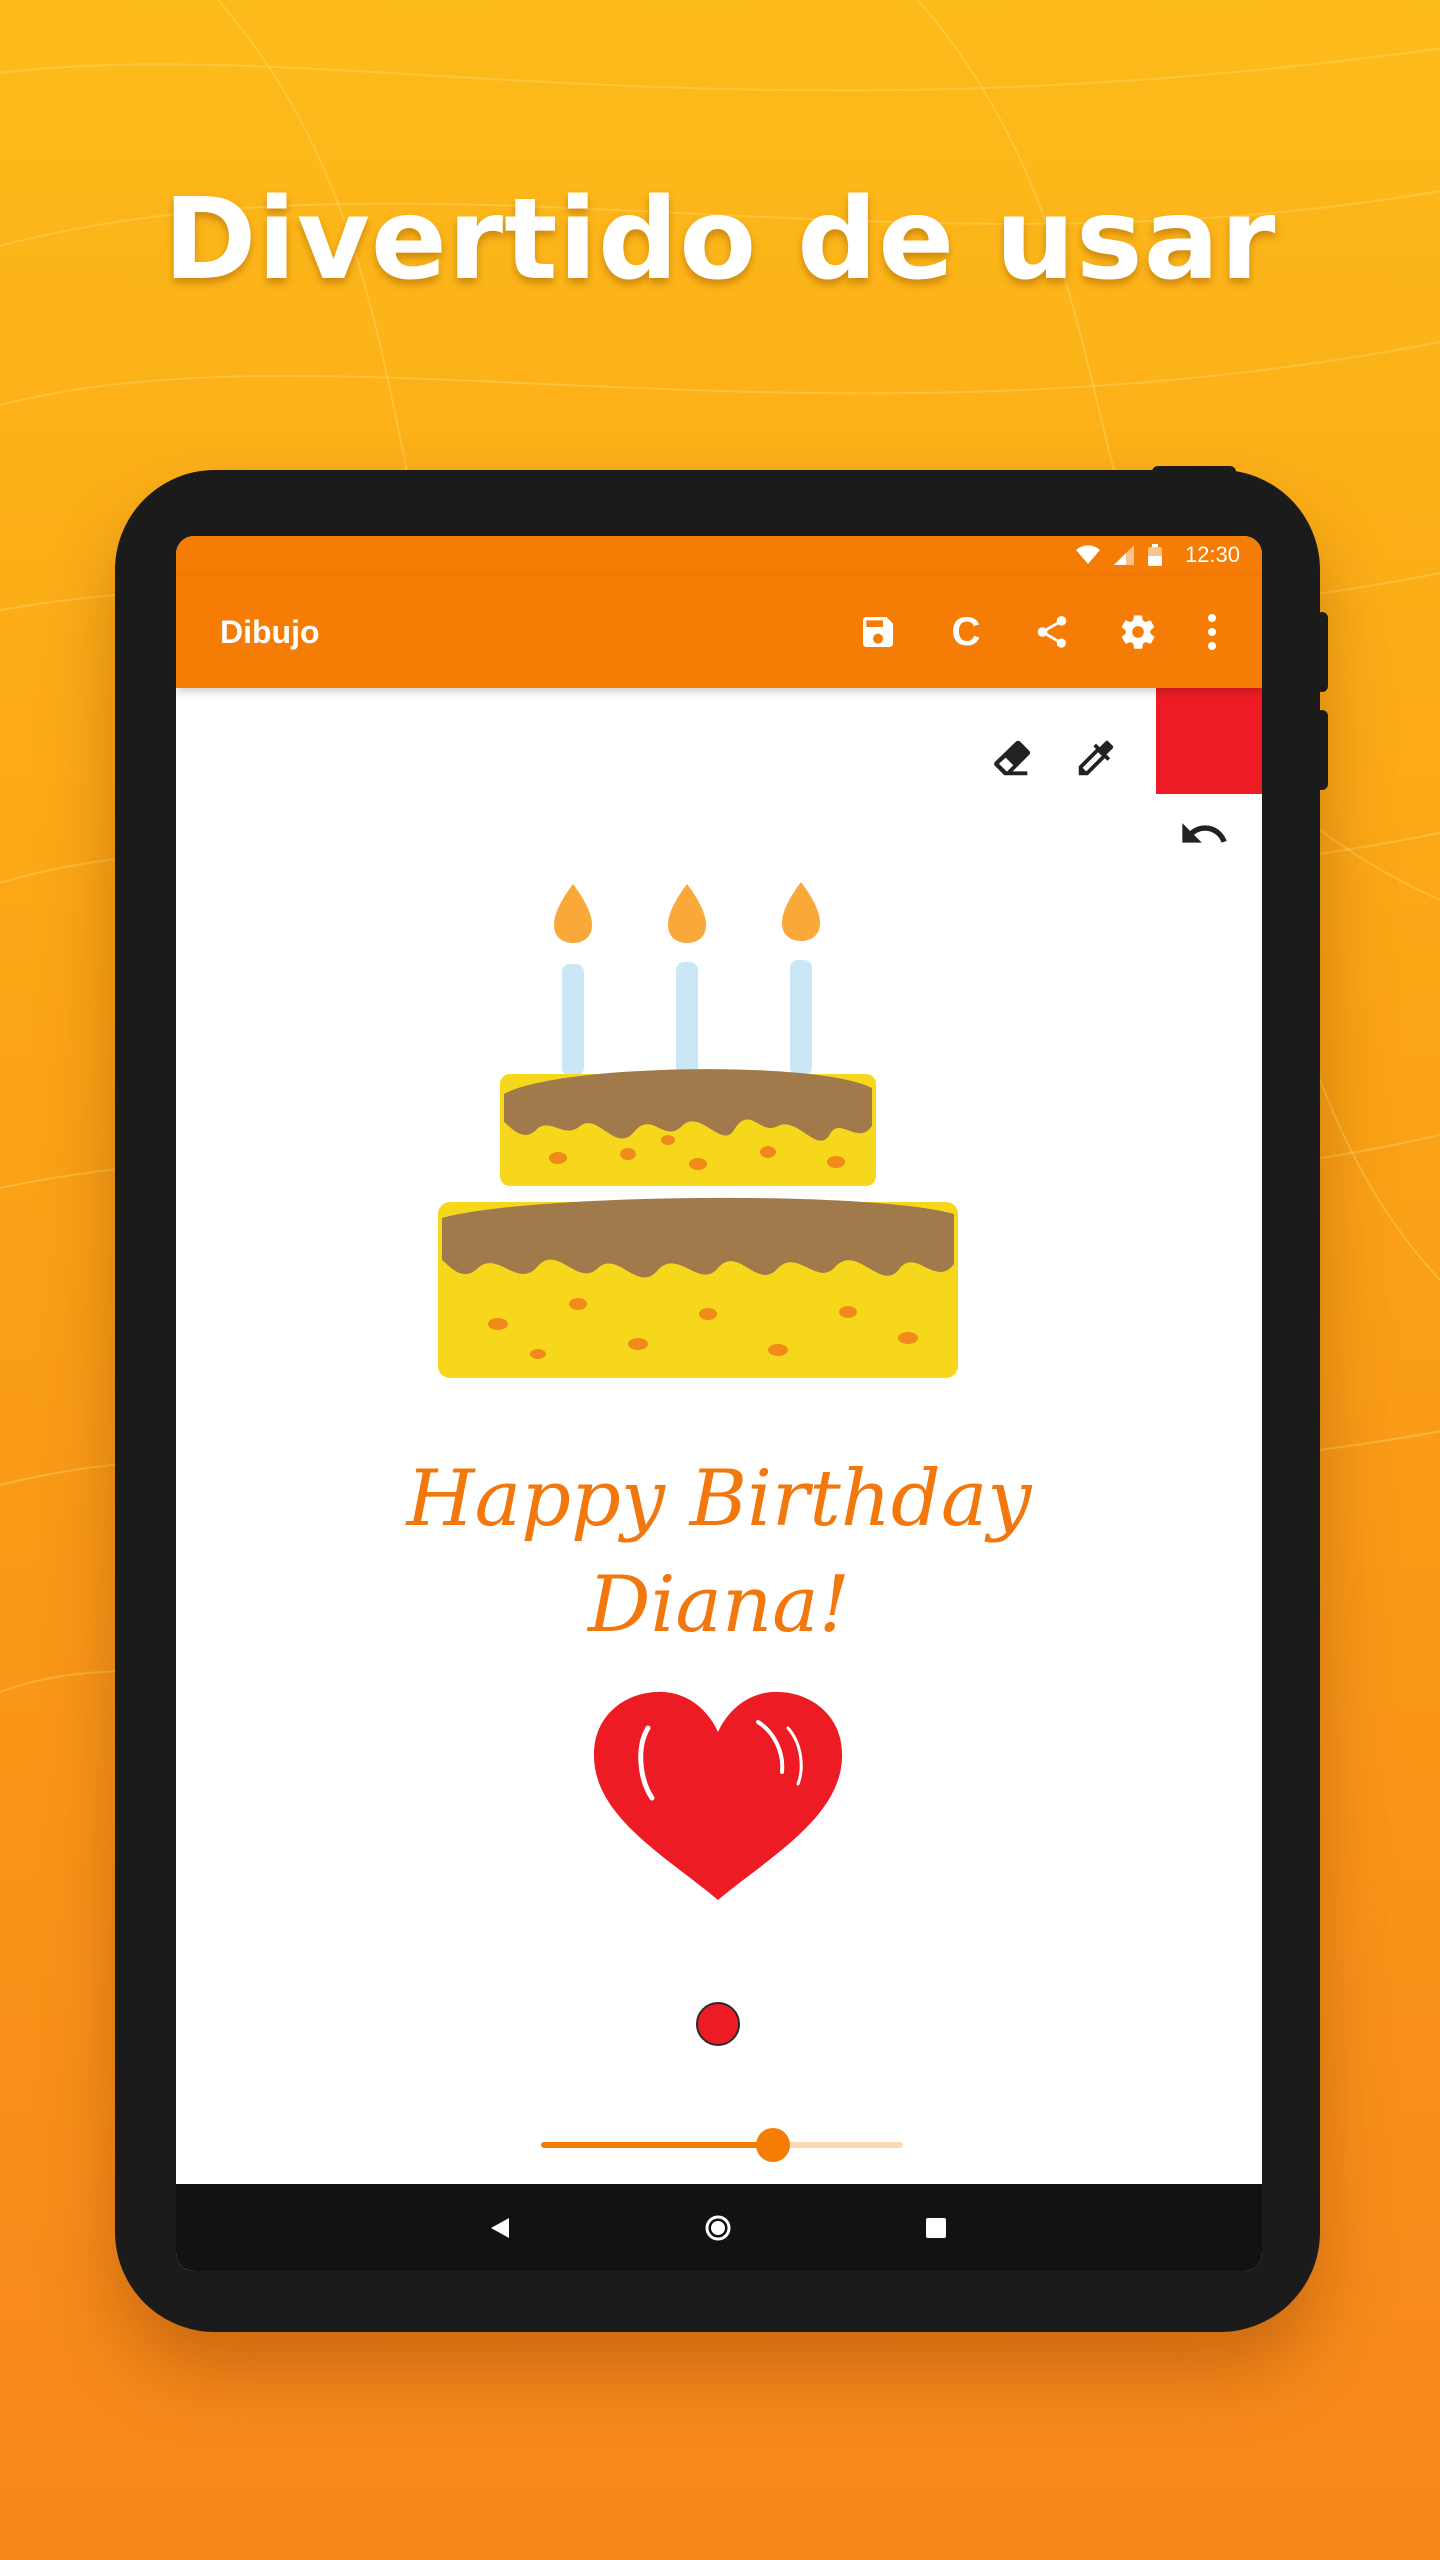  I want to click on app-toolbar: Dibujo C, so click(719, 632).